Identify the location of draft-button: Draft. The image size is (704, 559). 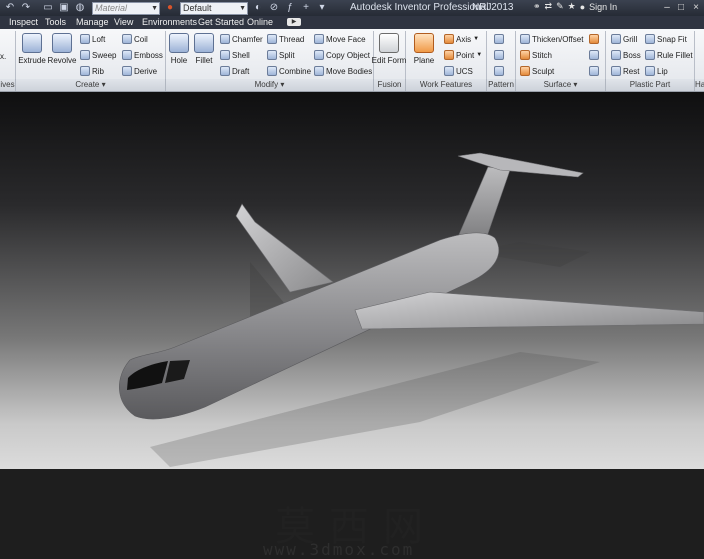
(234, 71).